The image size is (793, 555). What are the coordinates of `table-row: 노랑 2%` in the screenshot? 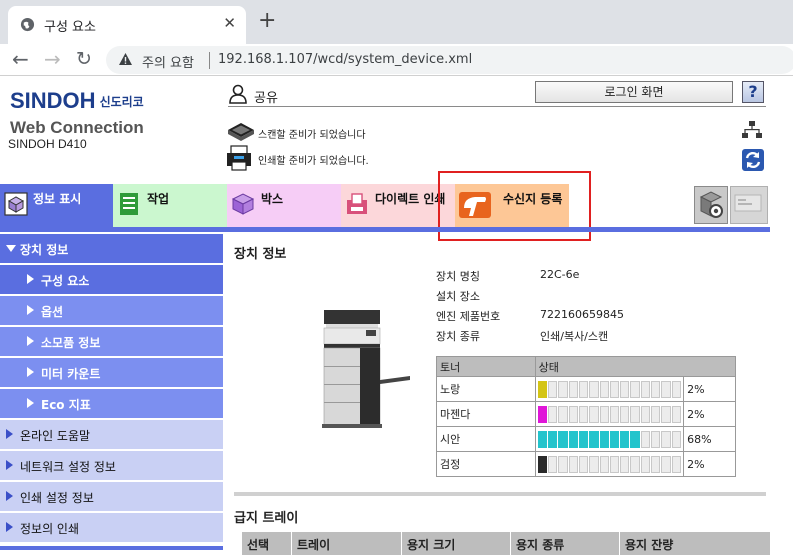 It's located at (586, 389).